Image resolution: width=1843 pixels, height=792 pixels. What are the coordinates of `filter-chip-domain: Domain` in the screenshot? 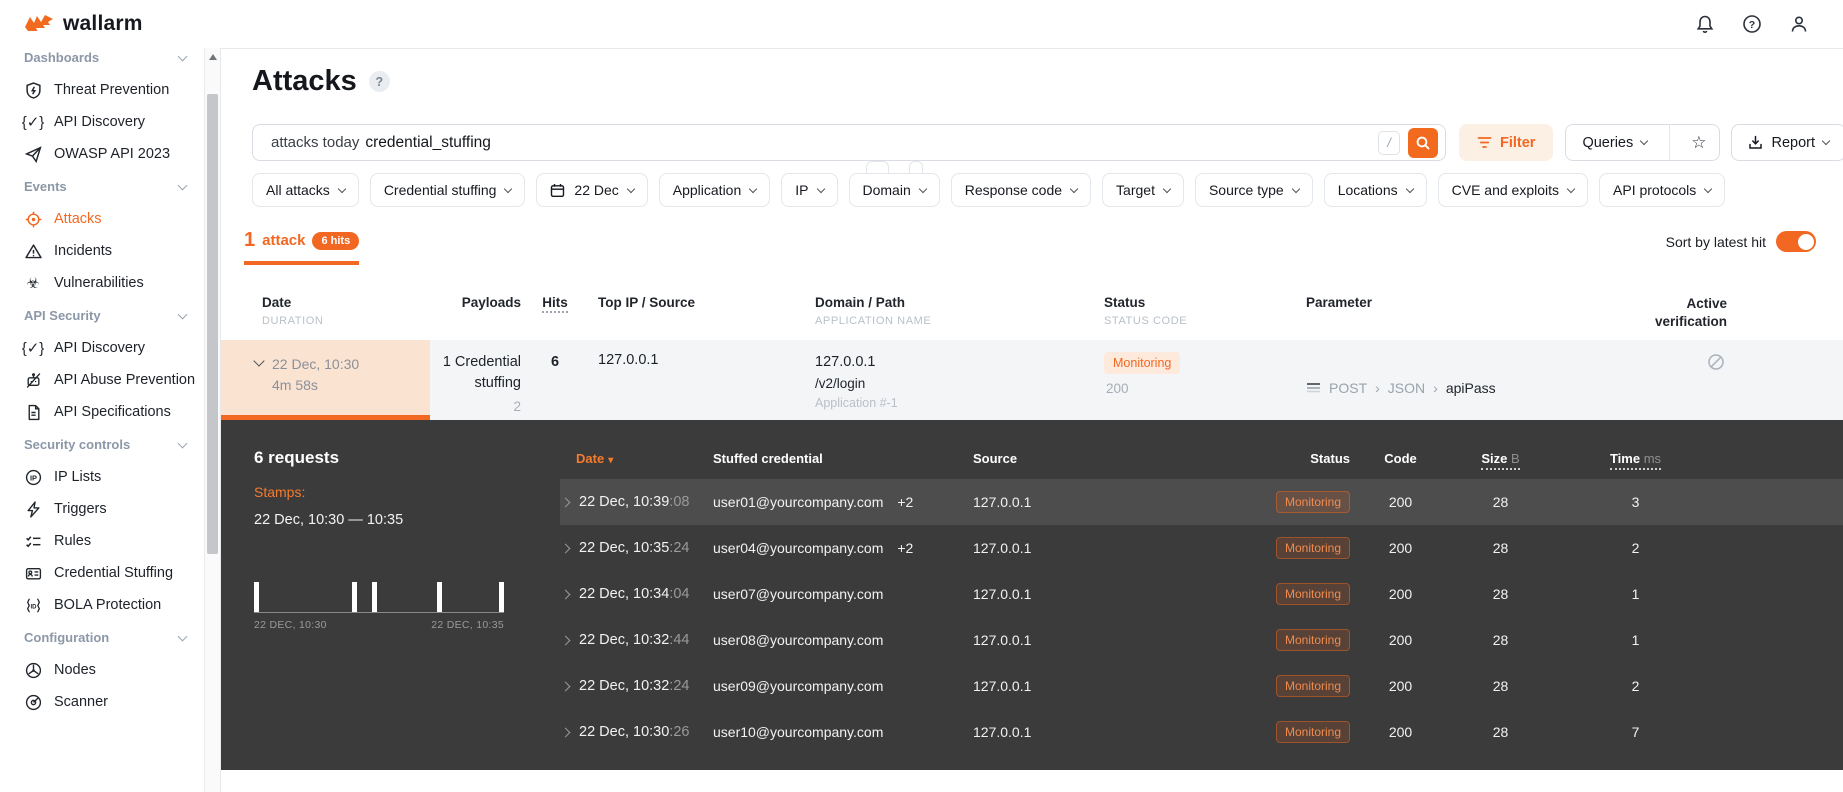 It's located at (894, 190).